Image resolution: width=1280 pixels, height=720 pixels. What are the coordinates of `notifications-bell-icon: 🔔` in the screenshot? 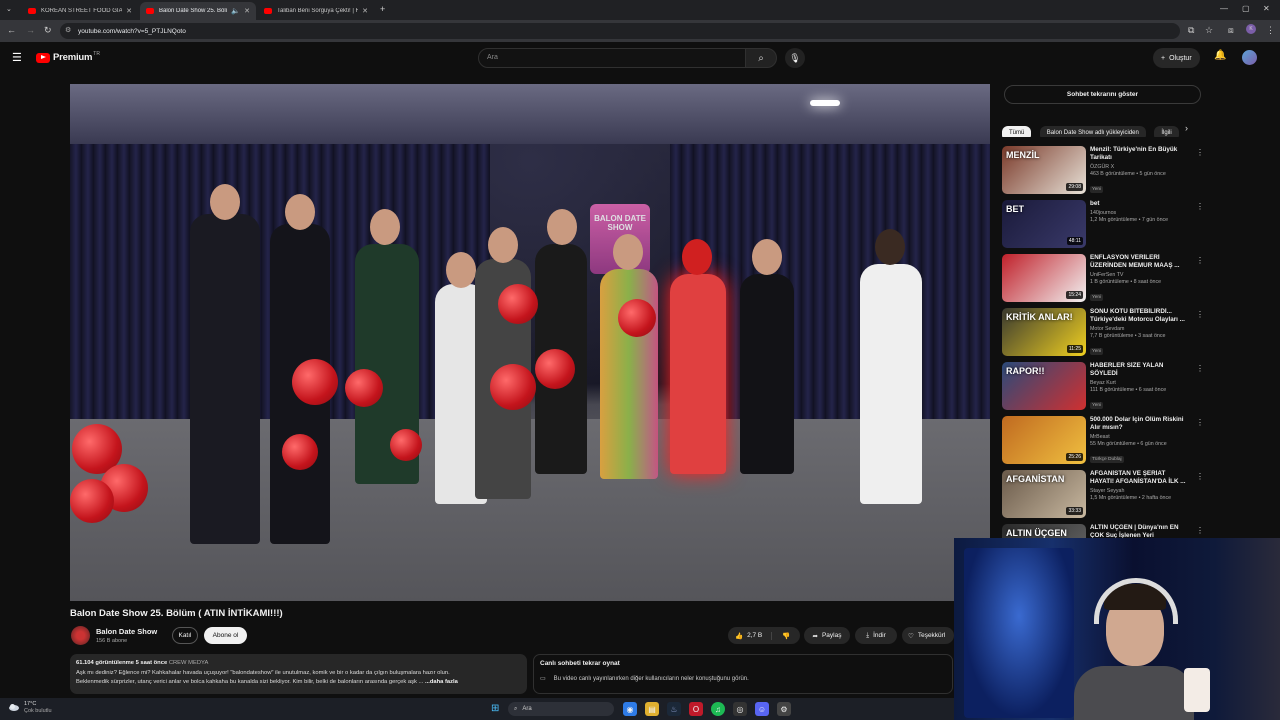 It's located at (1220, 55).